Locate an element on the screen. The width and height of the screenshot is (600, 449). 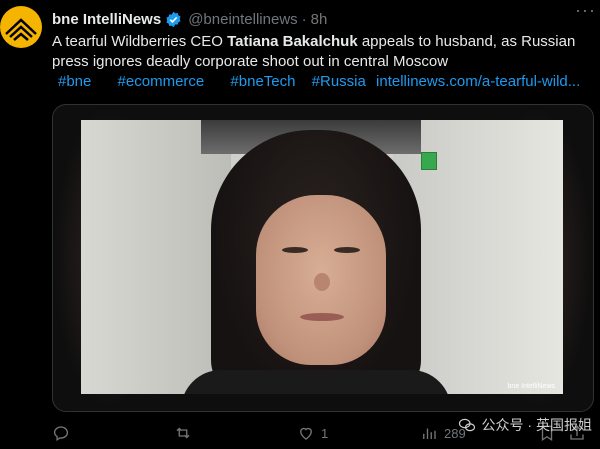
more-icon: ··· is located at coordinates (585, 10).